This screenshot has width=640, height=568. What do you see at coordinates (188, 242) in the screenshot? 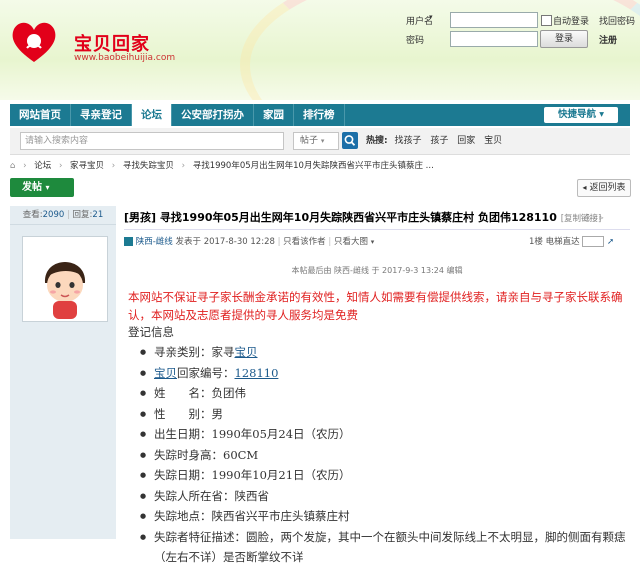
I see `posted-prefix: 发表于` at bounding box center [188, 242].